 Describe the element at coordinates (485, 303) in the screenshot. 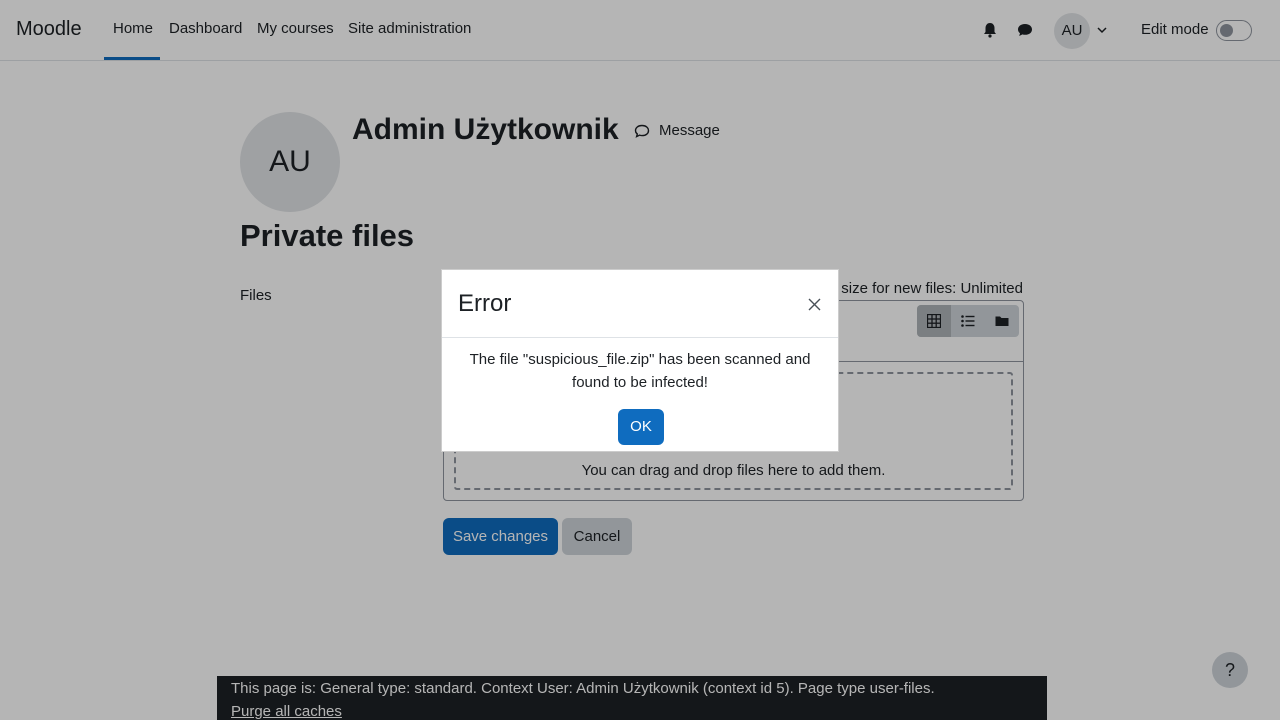

I see `dialog-title: Error` at that location.